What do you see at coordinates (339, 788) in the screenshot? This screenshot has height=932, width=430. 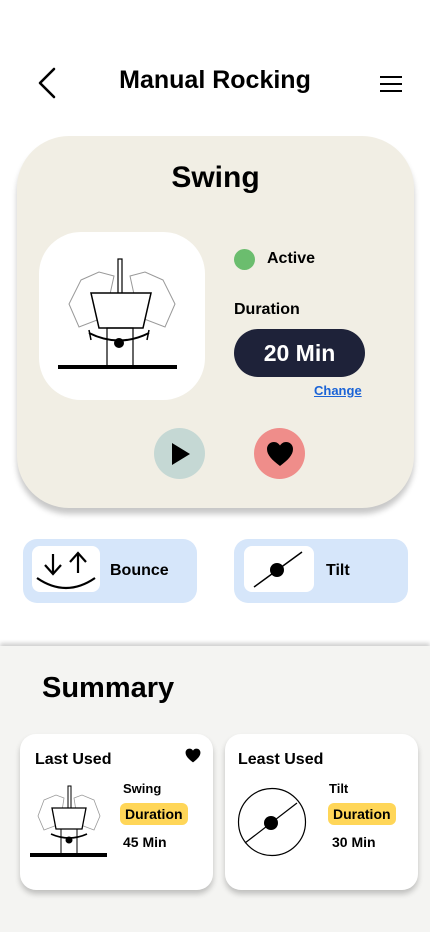 I see `least-used-mode: Tilt` at bounding box center [339, 788].